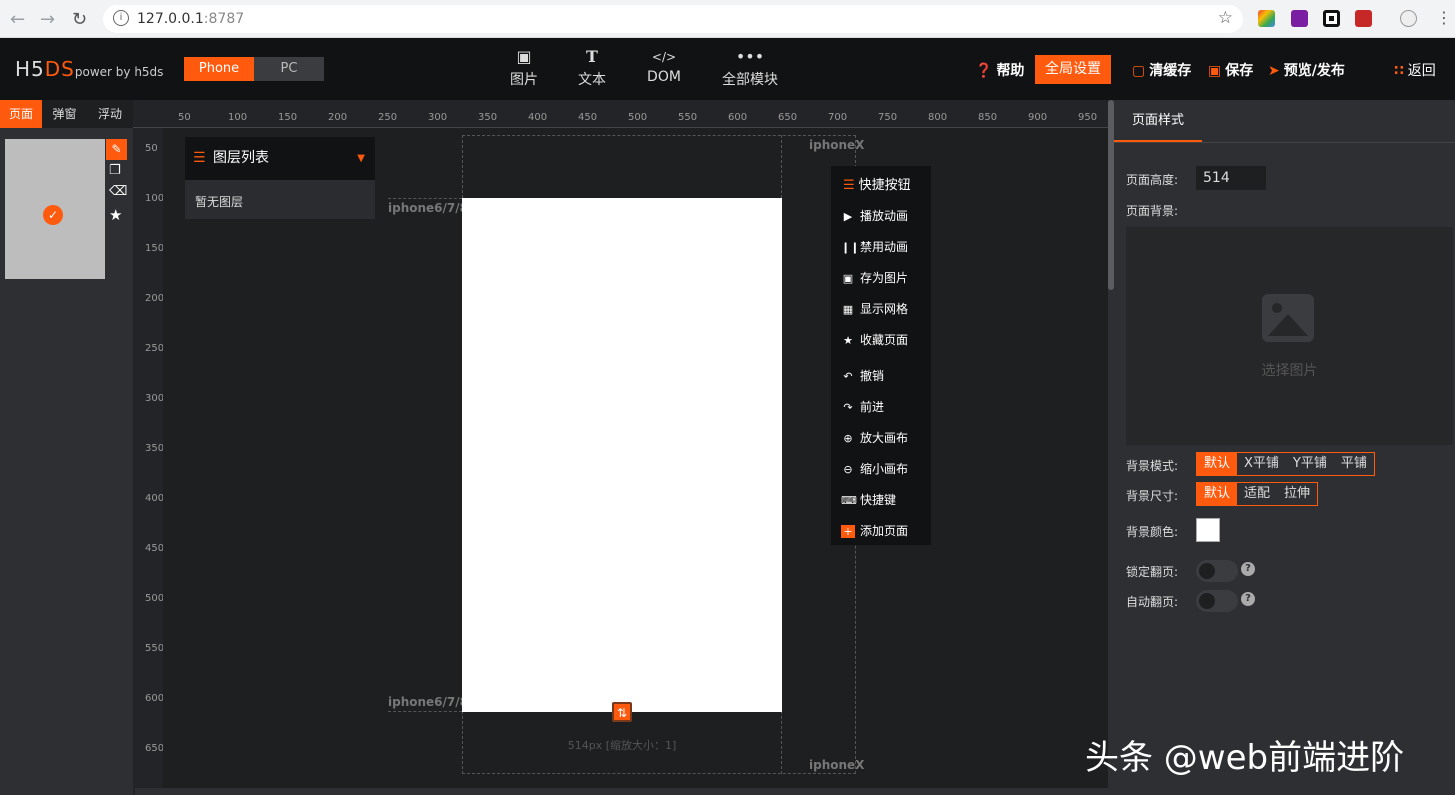  I want to click on bg-color-swatch, so click(1208, 530).